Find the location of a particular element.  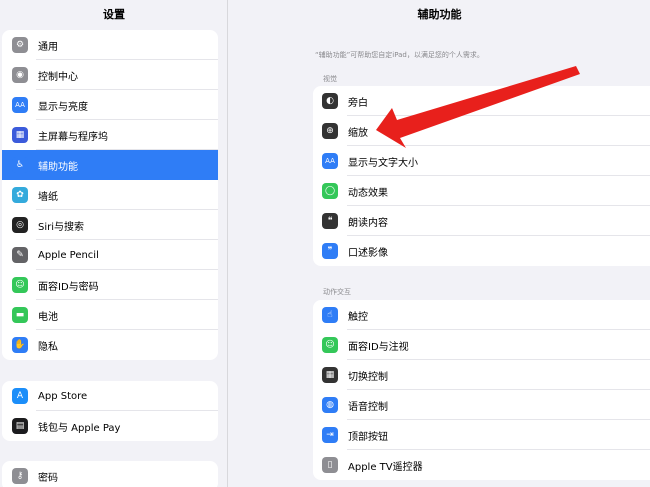

section-header-vision: 视觉 is located at coordinates (330, 79).